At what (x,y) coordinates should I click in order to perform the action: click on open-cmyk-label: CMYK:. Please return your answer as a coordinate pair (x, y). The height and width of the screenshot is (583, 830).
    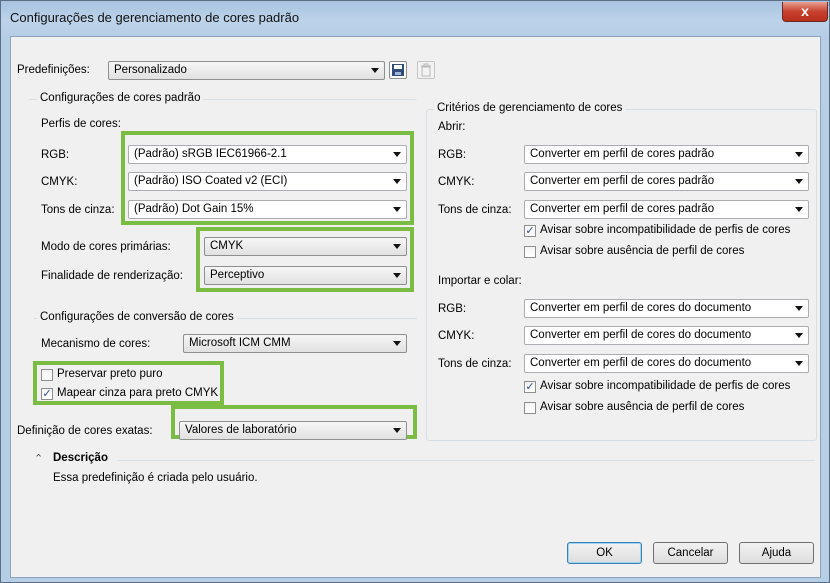
    Looking at the image, I should click on (456, 182).